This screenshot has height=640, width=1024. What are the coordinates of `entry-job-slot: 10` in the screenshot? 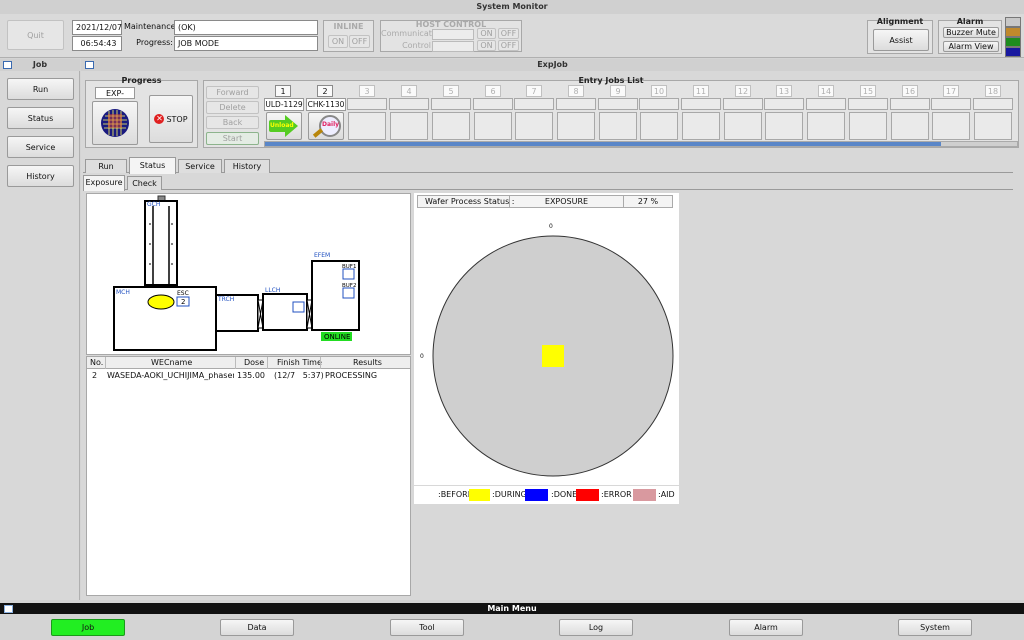 It's located at (659, 113).